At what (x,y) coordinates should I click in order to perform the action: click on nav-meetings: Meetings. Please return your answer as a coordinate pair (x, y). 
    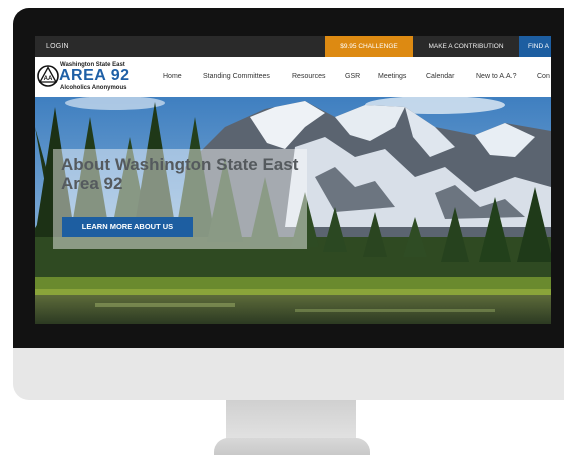
    Looking at the image, I should click on (392, 77).